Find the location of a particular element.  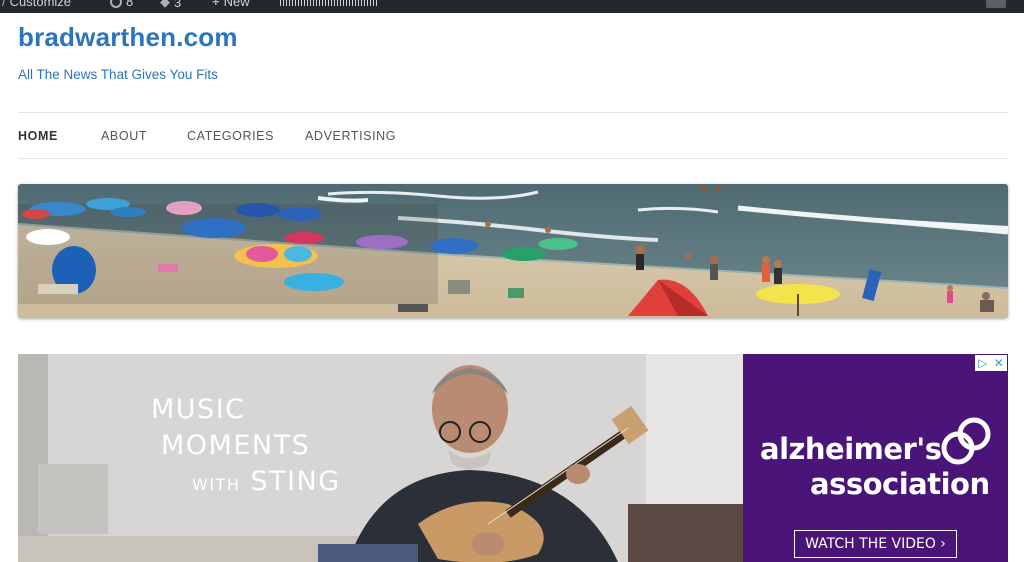

ad-headline-line3: WITH STING is located at coordinates (266, 481).